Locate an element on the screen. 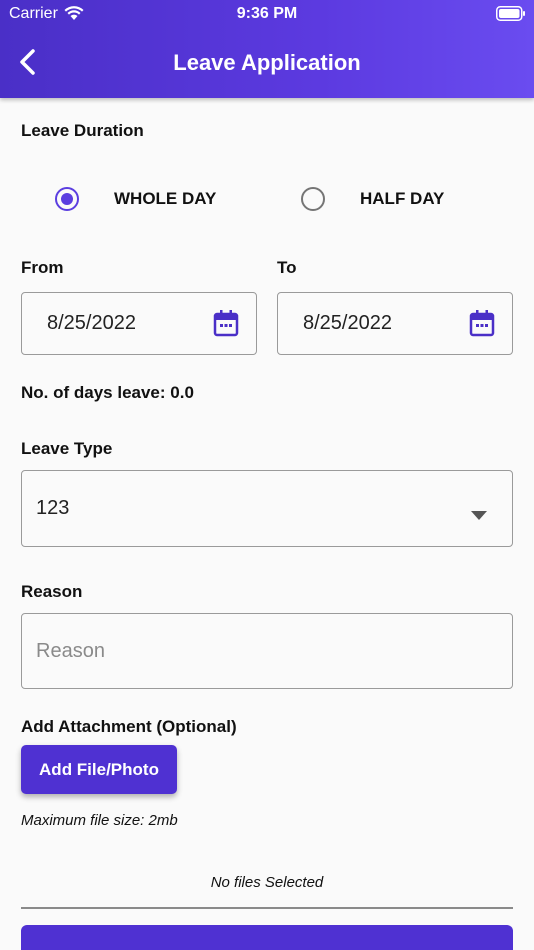 This screenshot has height=950, width=534. leave-type-dropdown: 123 is located at coordinates (267, 508).